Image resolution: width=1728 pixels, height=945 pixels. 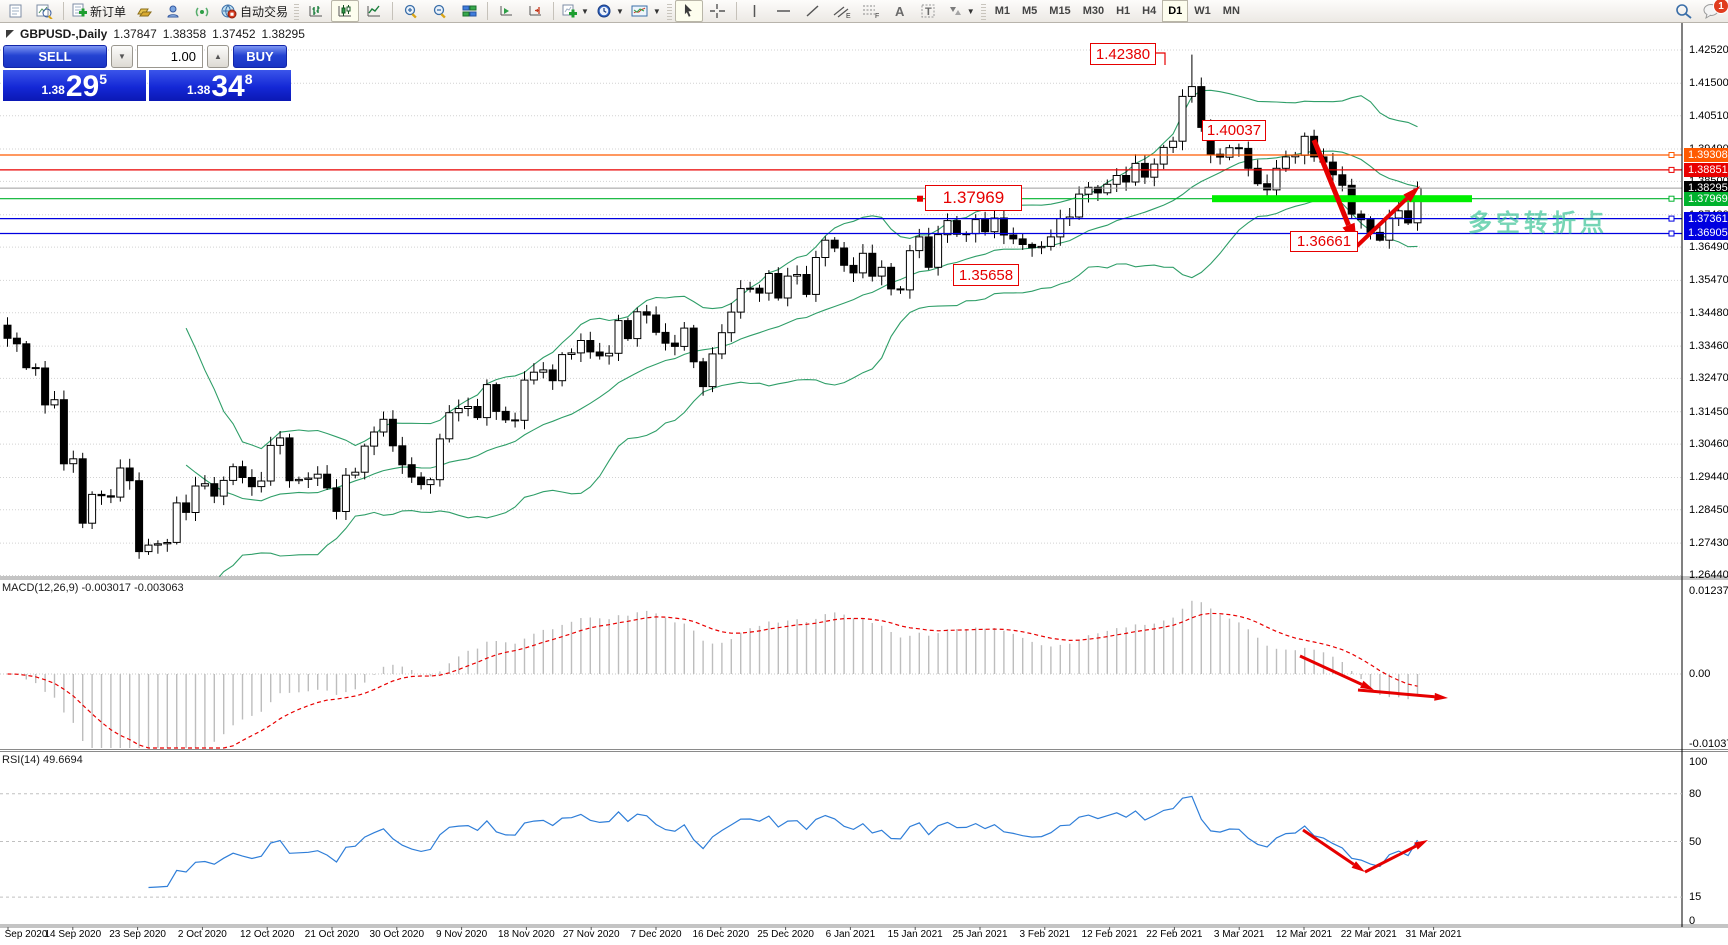 I want to click on candlestick-mode-icon, so click(x=345, y=11).